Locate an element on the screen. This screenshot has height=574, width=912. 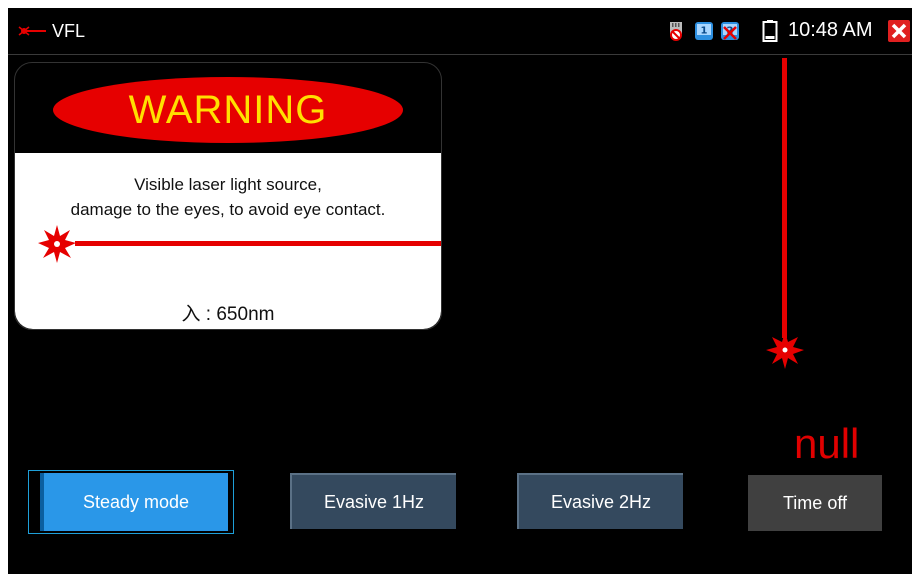
laser-status-value: null is located at coordinates (827, 443).